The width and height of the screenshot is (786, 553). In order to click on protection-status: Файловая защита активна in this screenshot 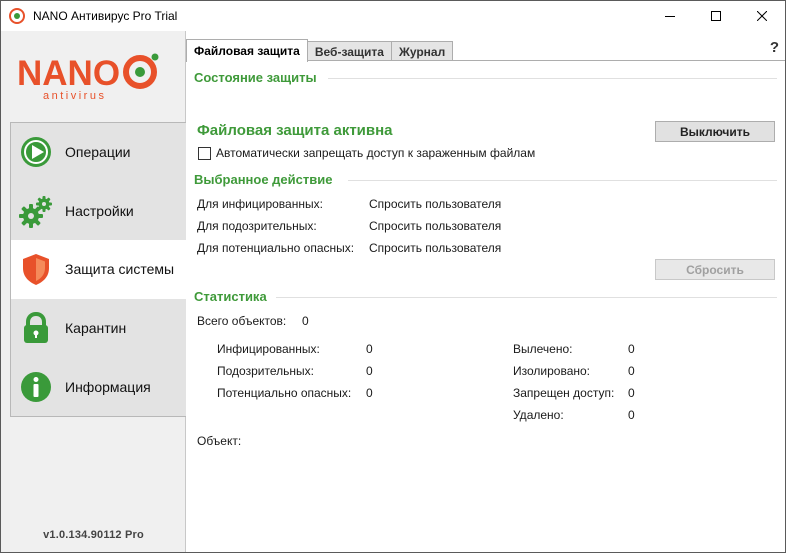, I will do `click(295, 130)`.